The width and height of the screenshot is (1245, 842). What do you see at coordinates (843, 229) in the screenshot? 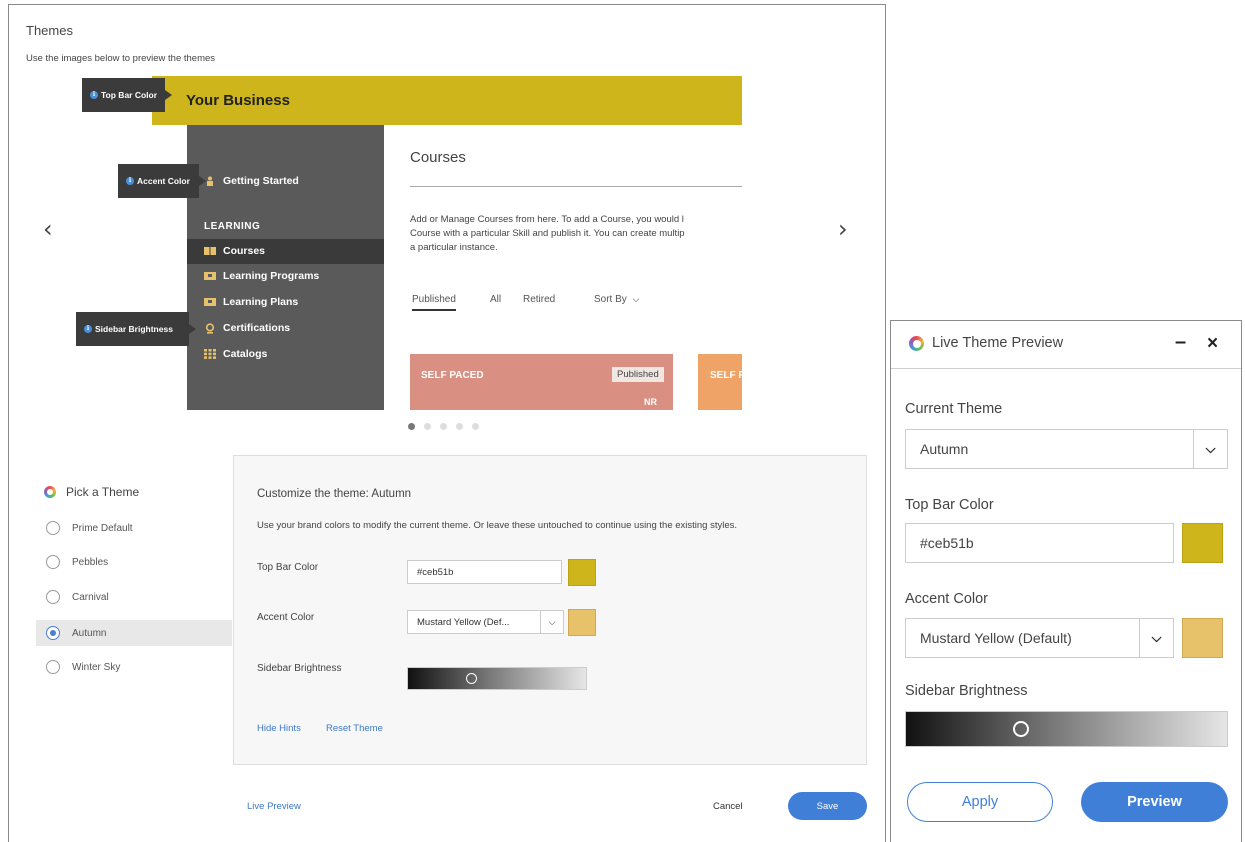
I see `chevron-right-icon: ›` at bounding box center [843, 229].